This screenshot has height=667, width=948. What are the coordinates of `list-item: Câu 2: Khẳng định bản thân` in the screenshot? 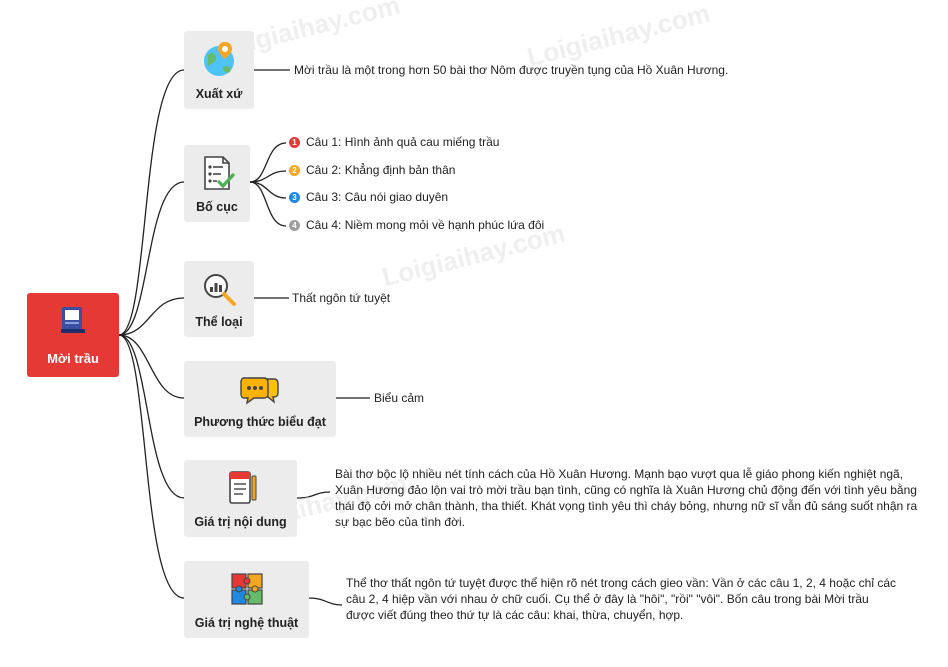 It's located at (381, 170).